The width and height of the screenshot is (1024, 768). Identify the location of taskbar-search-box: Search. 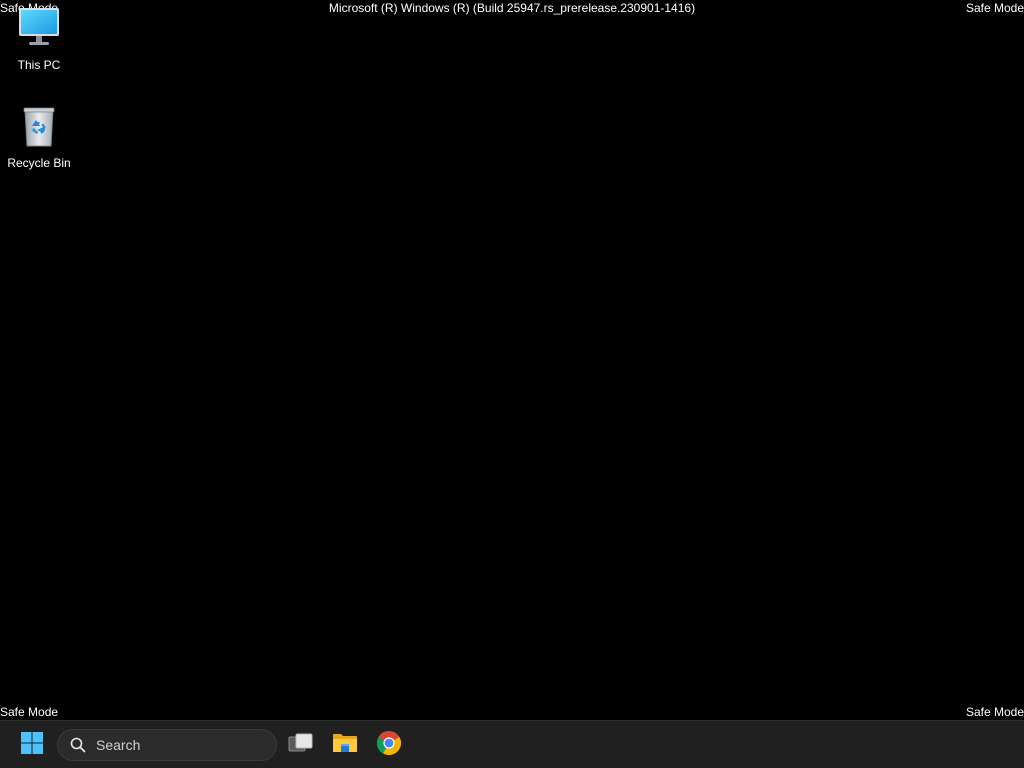
(167, 745).